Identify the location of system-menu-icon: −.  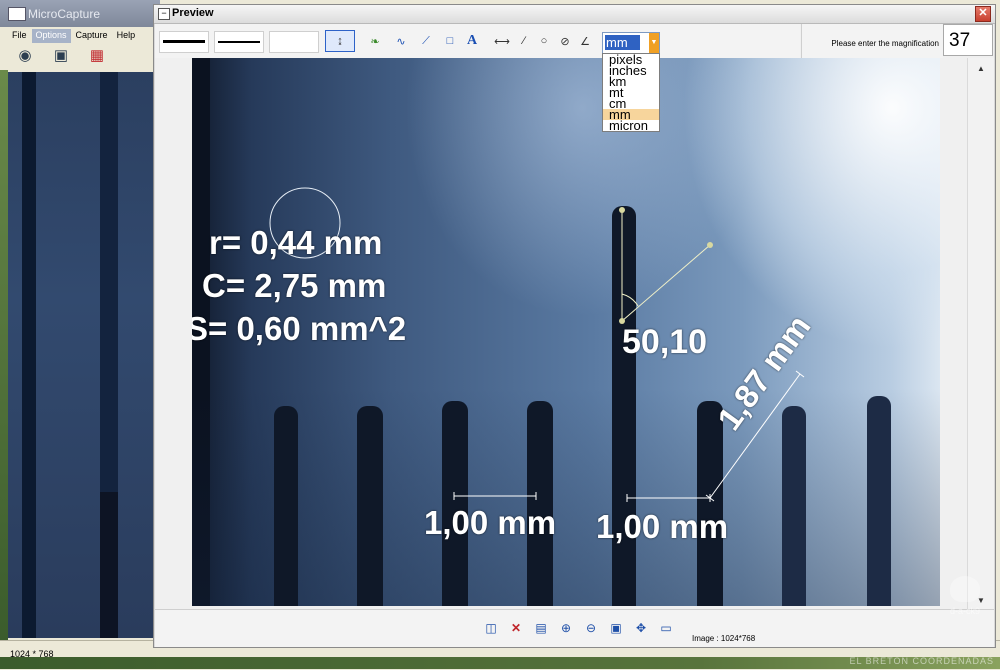
(164, 14).